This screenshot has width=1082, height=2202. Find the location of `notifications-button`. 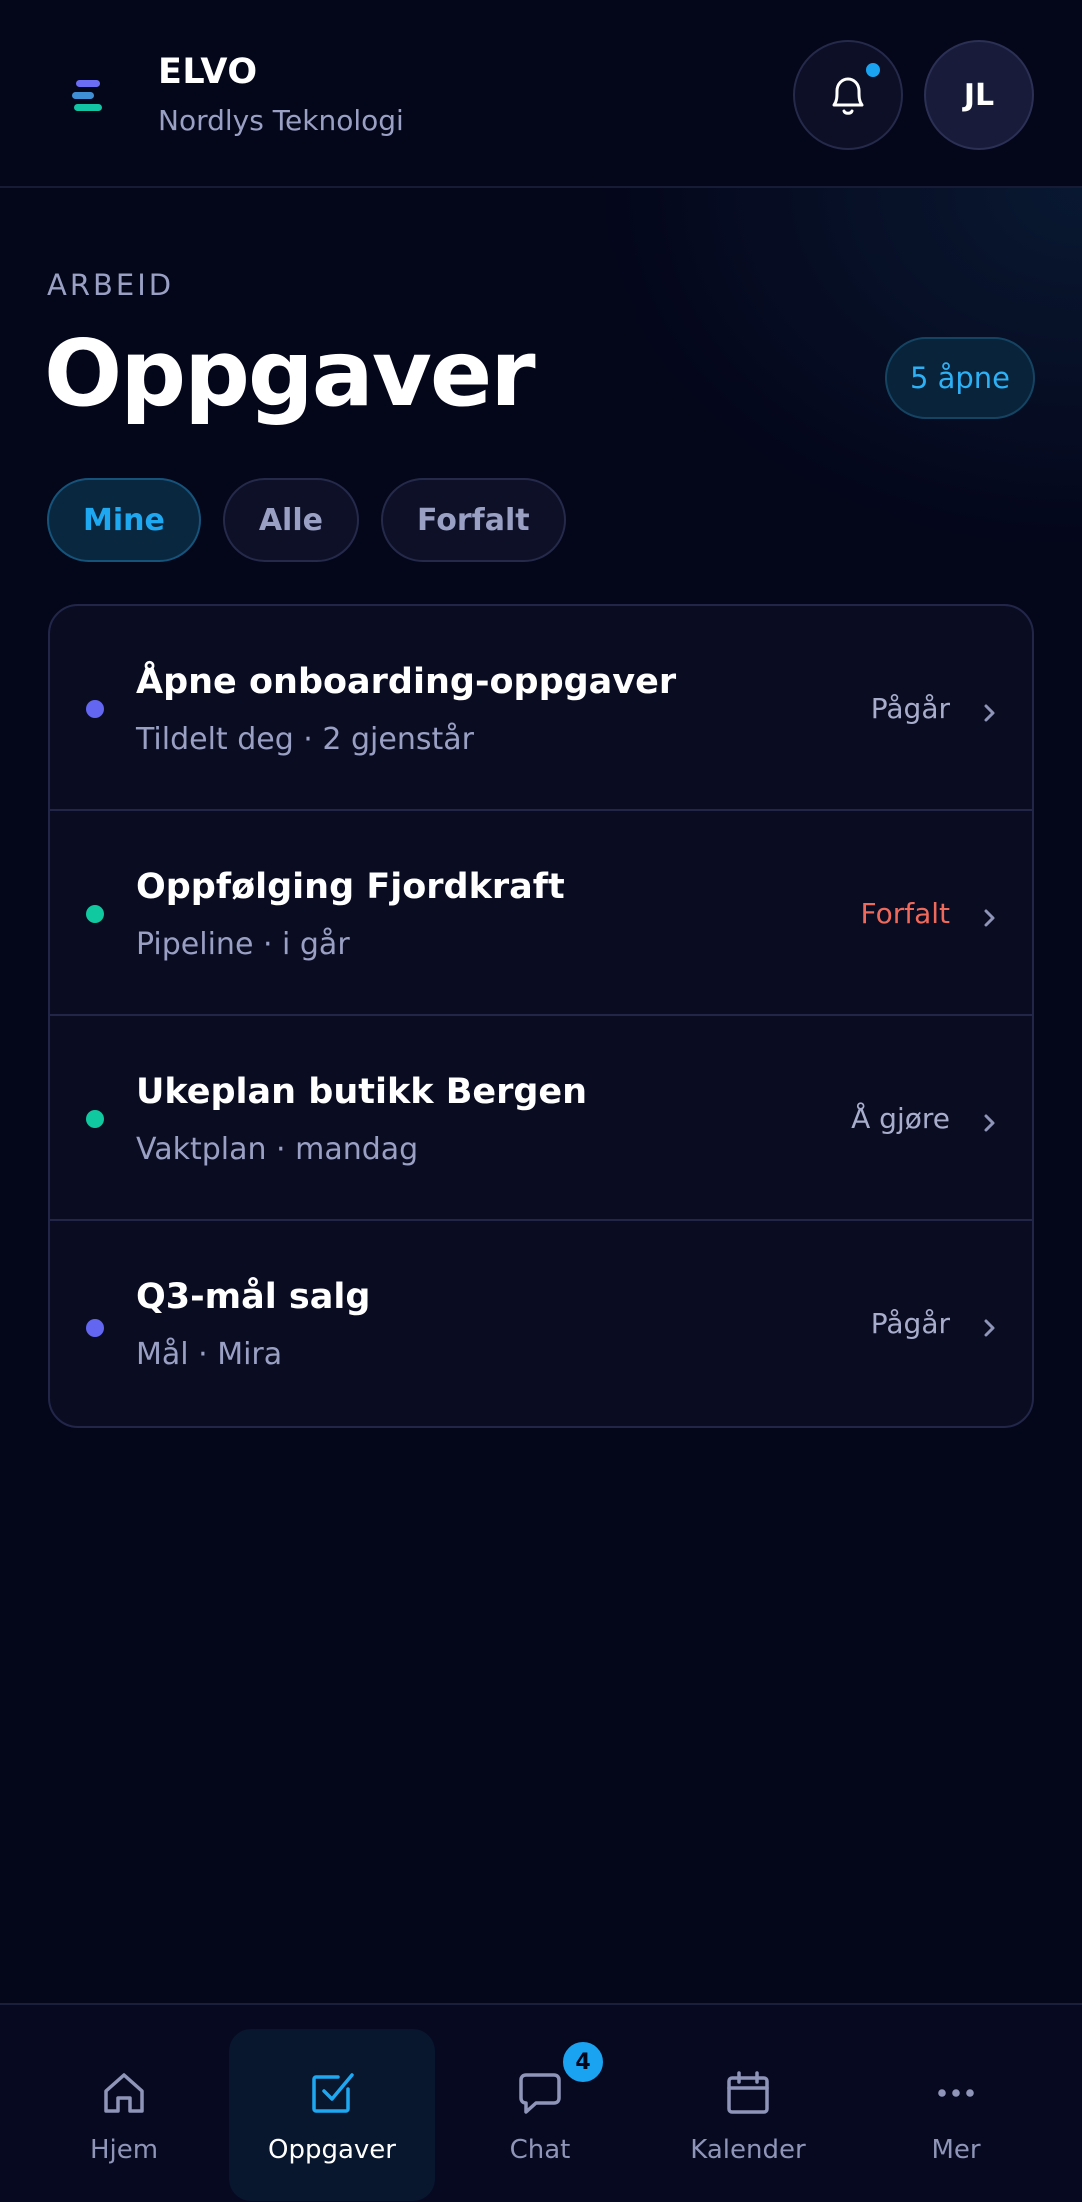

notifications-button is located at coordinates (848, 95).